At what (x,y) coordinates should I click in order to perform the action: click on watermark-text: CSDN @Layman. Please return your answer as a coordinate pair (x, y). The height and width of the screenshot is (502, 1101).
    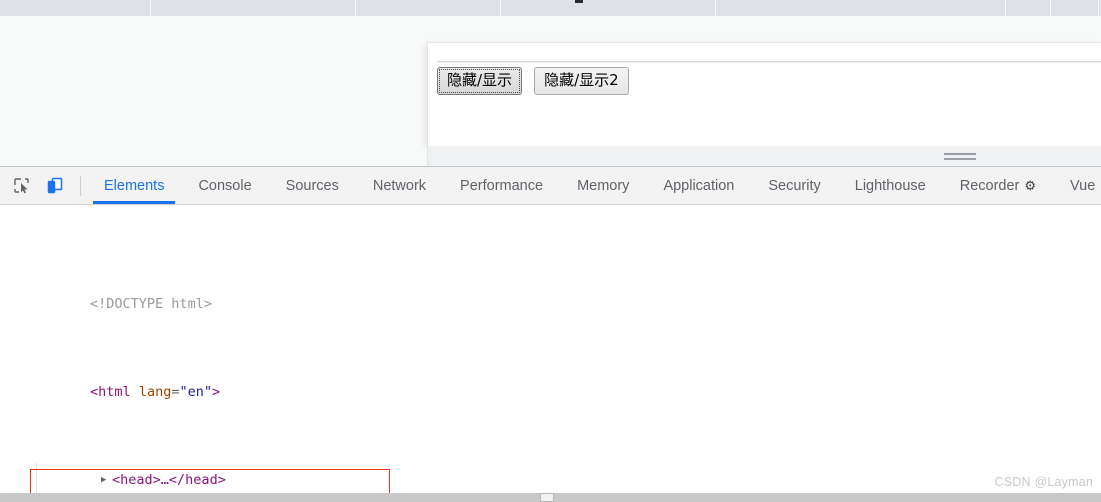
    Looking at the image, I should click on (1043, 482).